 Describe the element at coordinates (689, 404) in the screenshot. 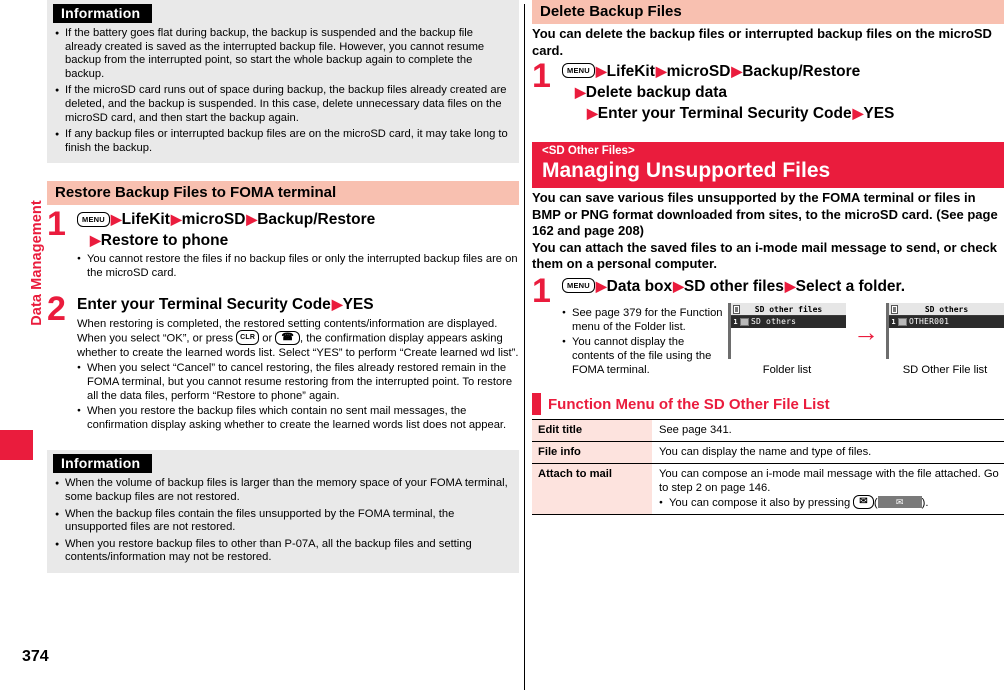

I see `function-menu-title: Function Menu of the SD Other File List` at that location.